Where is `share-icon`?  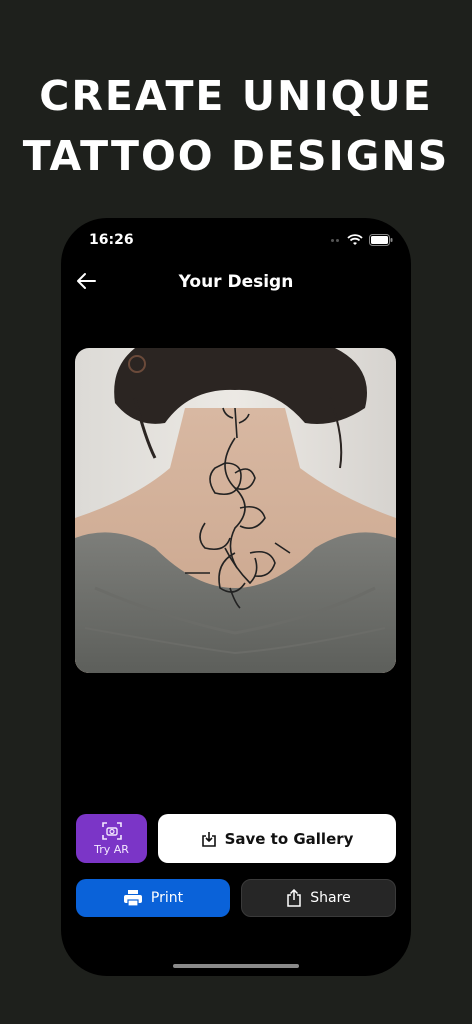
share-icon is located at coordinates (294, 898).